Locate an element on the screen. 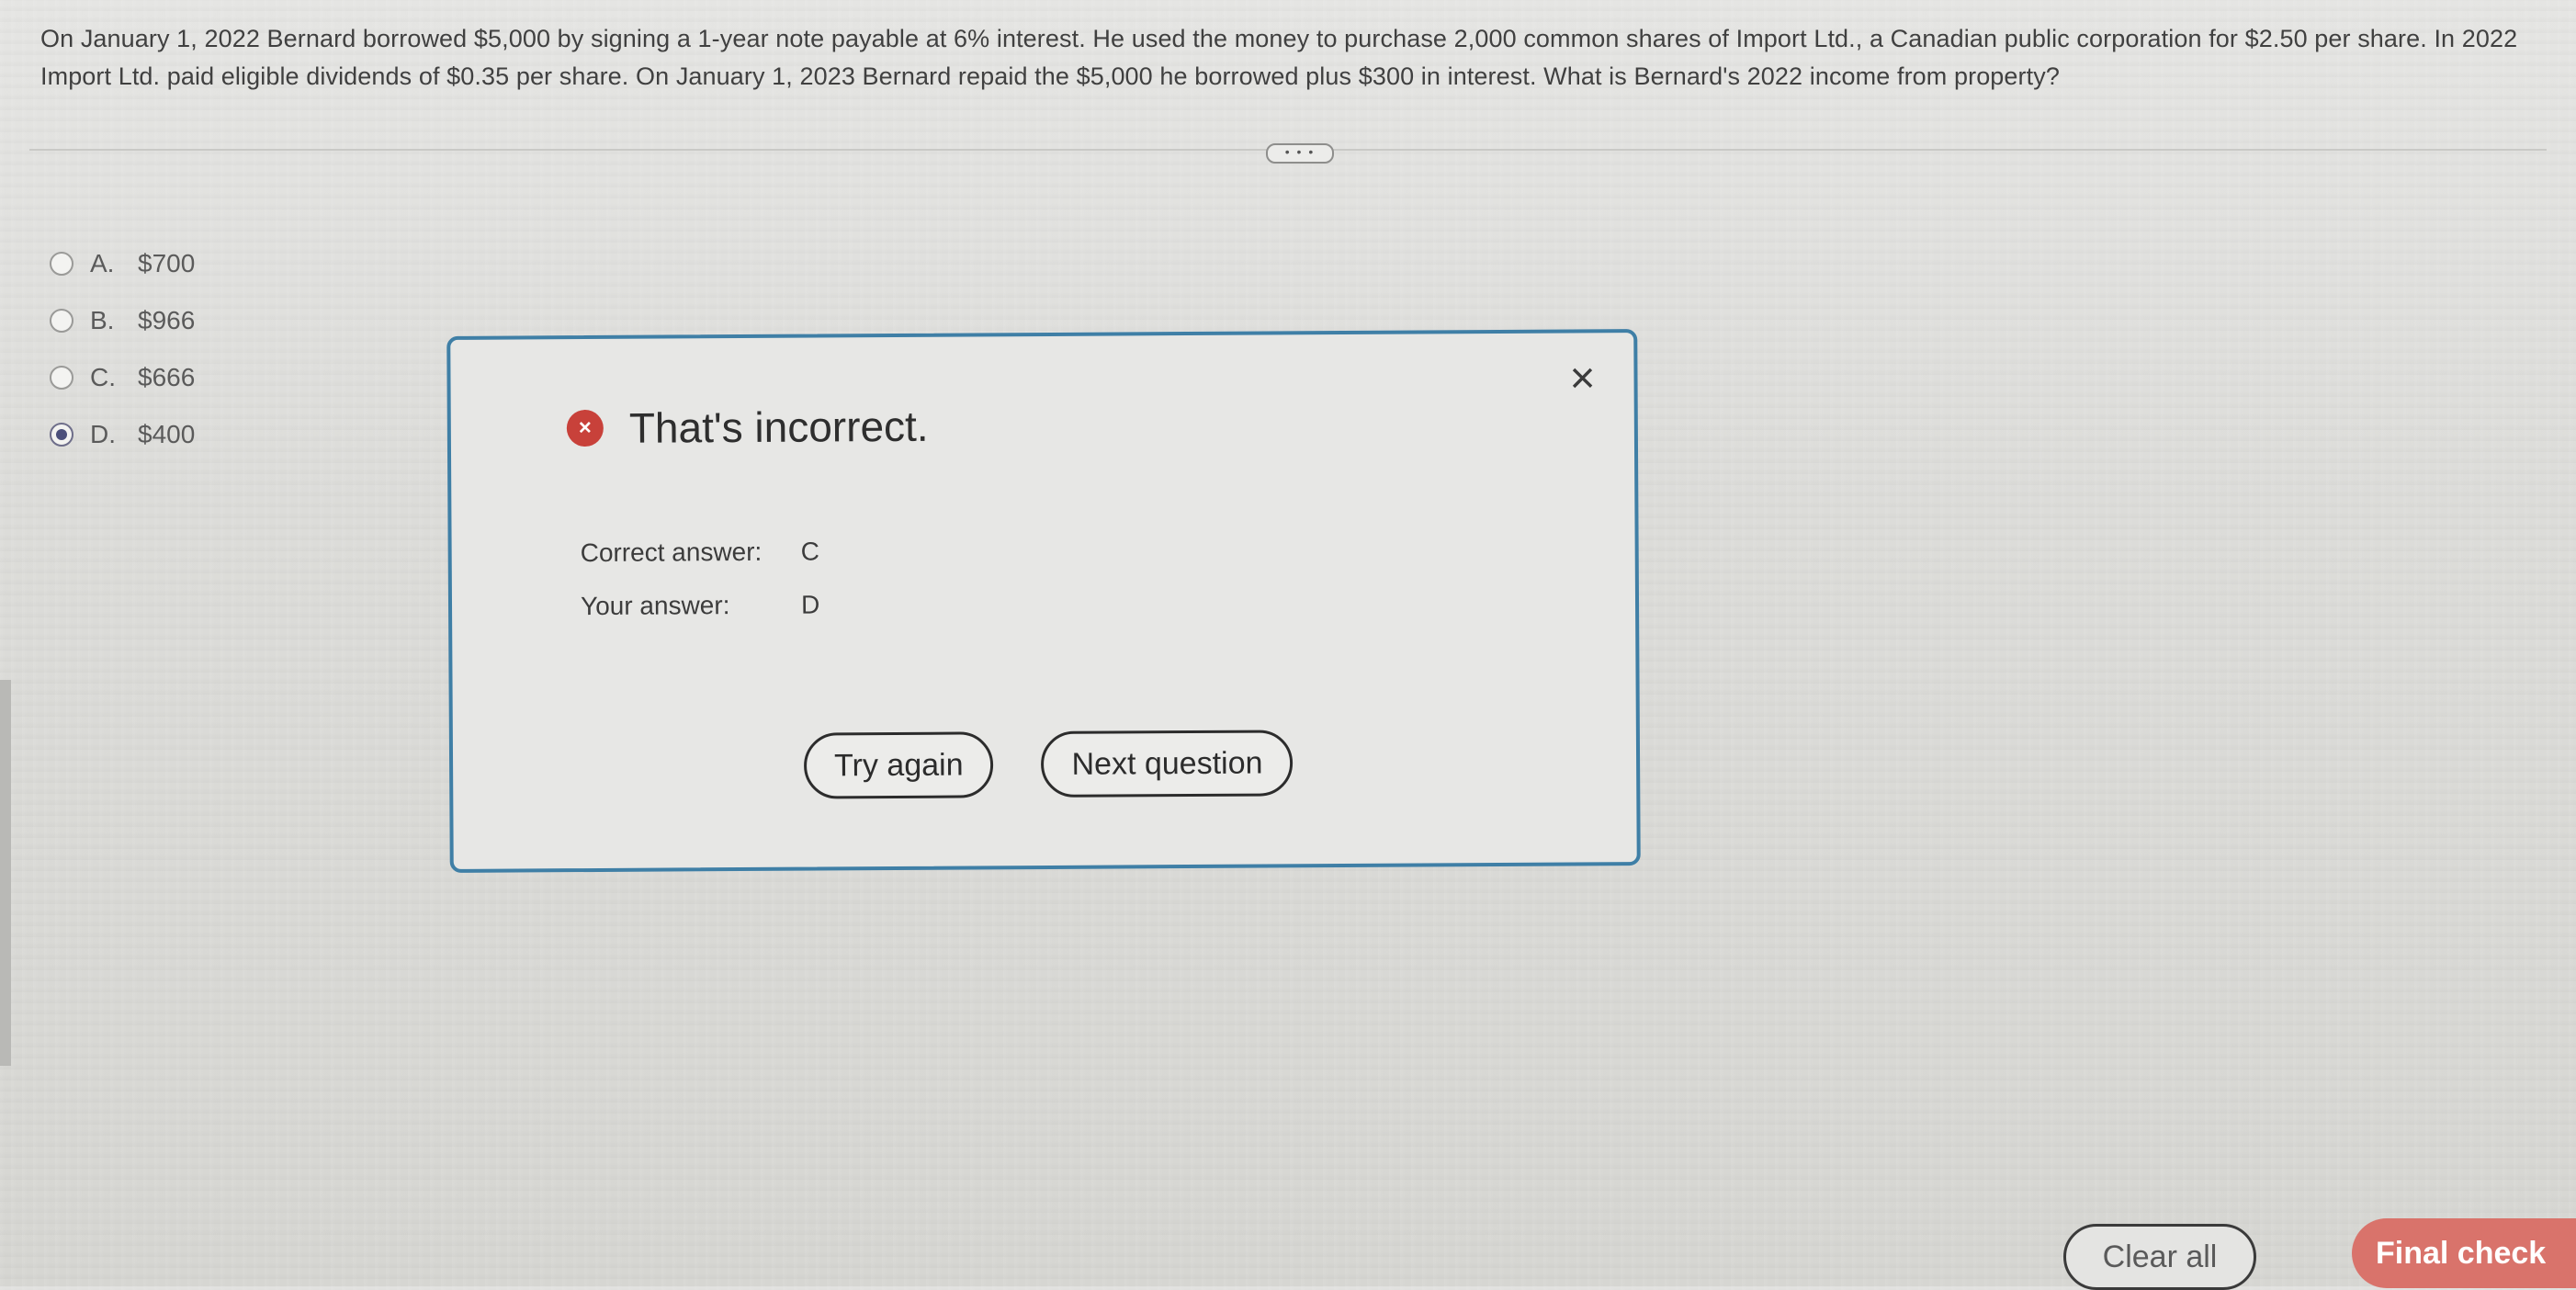 Image resolution: width=2576 pixels, height=1290 pixels. option-a: A. $700 is located at coordinates (122, 263).